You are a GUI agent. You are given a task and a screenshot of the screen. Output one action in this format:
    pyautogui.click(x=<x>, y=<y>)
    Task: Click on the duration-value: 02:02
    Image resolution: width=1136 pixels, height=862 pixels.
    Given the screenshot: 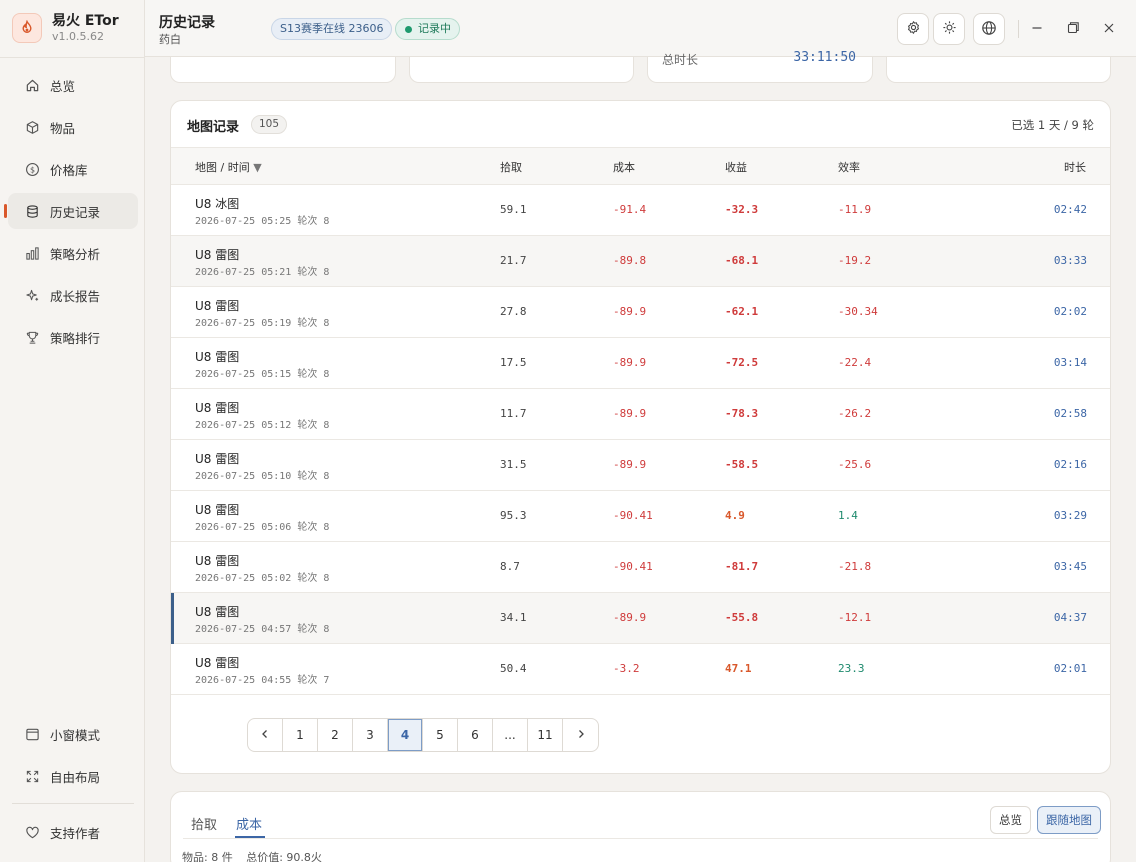 What is the action you would take?
    pyautogui.click(x=1070, y=311)
    